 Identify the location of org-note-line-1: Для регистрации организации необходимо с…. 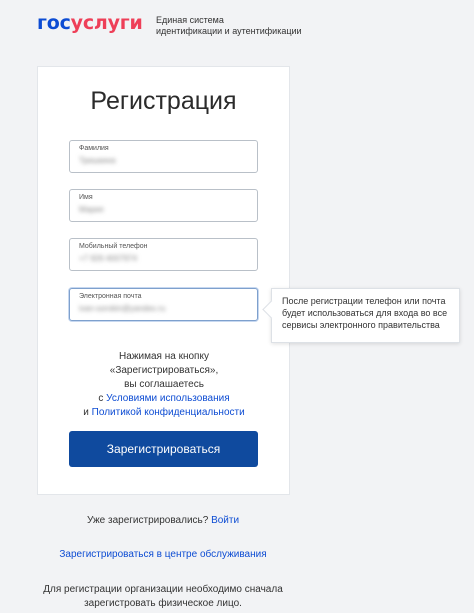
(163, 589).